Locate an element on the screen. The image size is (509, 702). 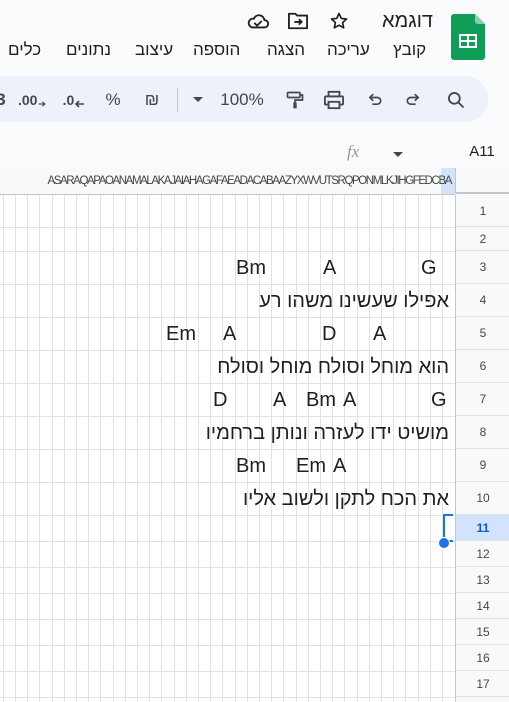
star-icon is located at coordinates (339, 21).